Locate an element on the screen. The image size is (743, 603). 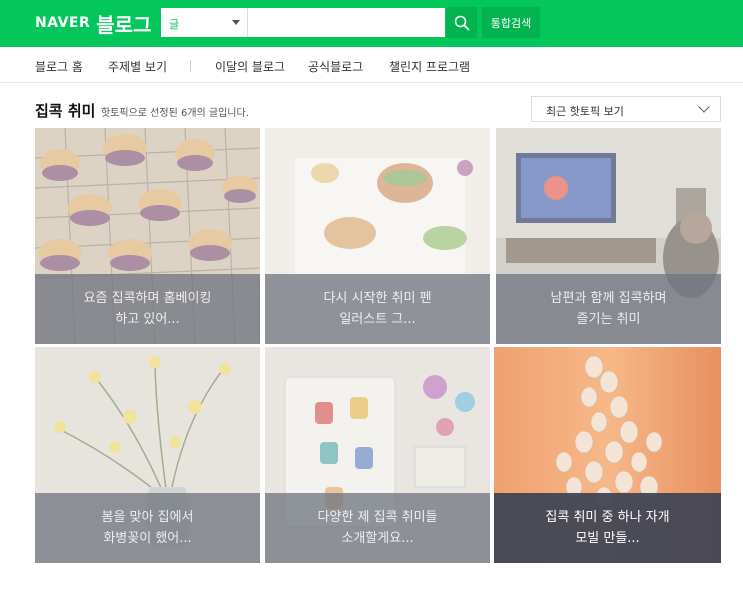
nav-topic-view: 주제별 보기 is located at coordinates (137, 66).